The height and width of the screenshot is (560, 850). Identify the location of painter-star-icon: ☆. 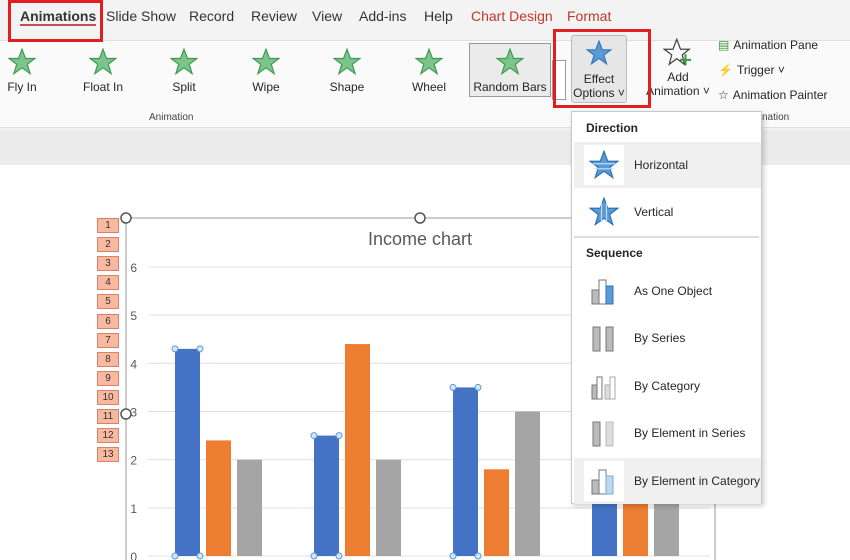
(723, 95).